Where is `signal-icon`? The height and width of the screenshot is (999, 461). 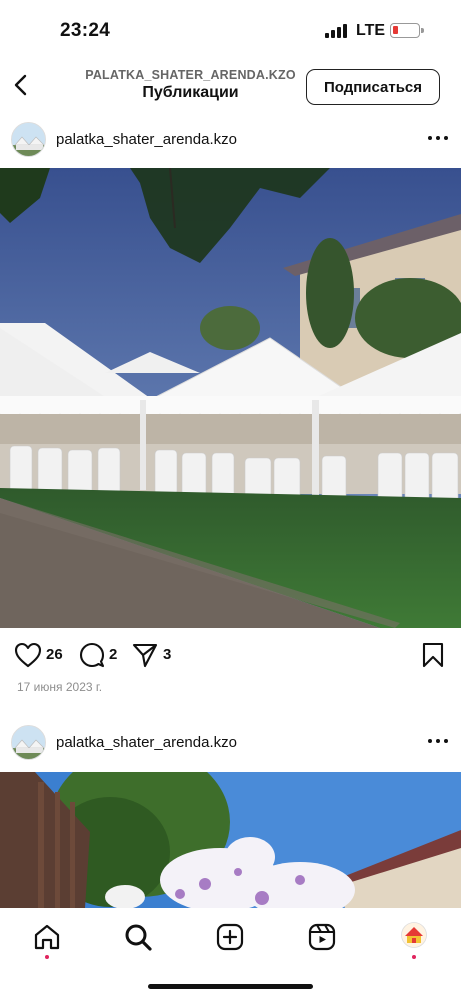 signal-icon is located at coordinates (337, 31).